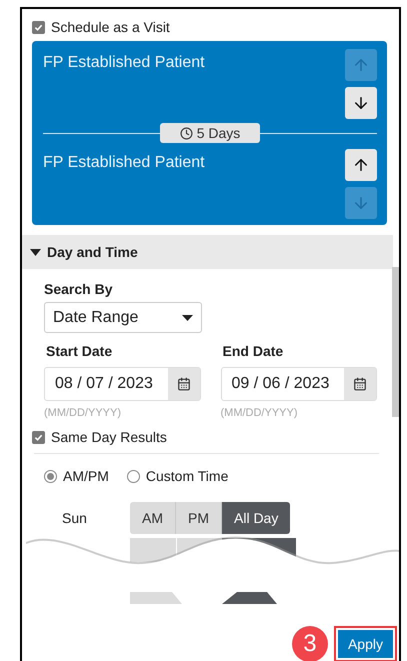 Image resolution: width=407 pixels, height=661 pixels. I want to click on search-by-select: Date Range, so click(123, 317).